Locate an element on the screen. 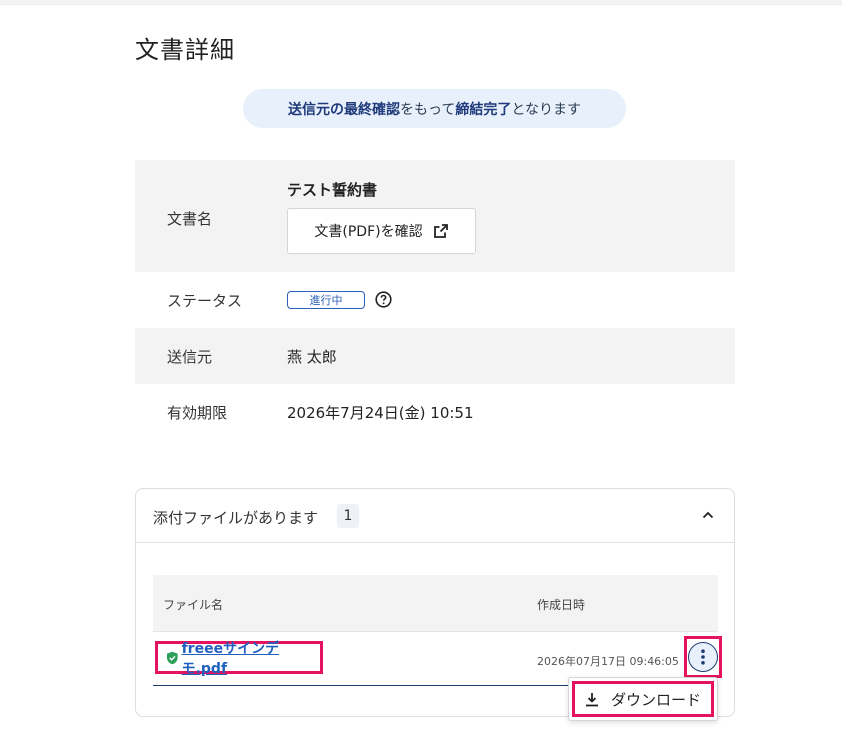 This screenshot has height=739, width=842. sender-row: 送信元 燕 太郎 is located at coordinates (435, 356).